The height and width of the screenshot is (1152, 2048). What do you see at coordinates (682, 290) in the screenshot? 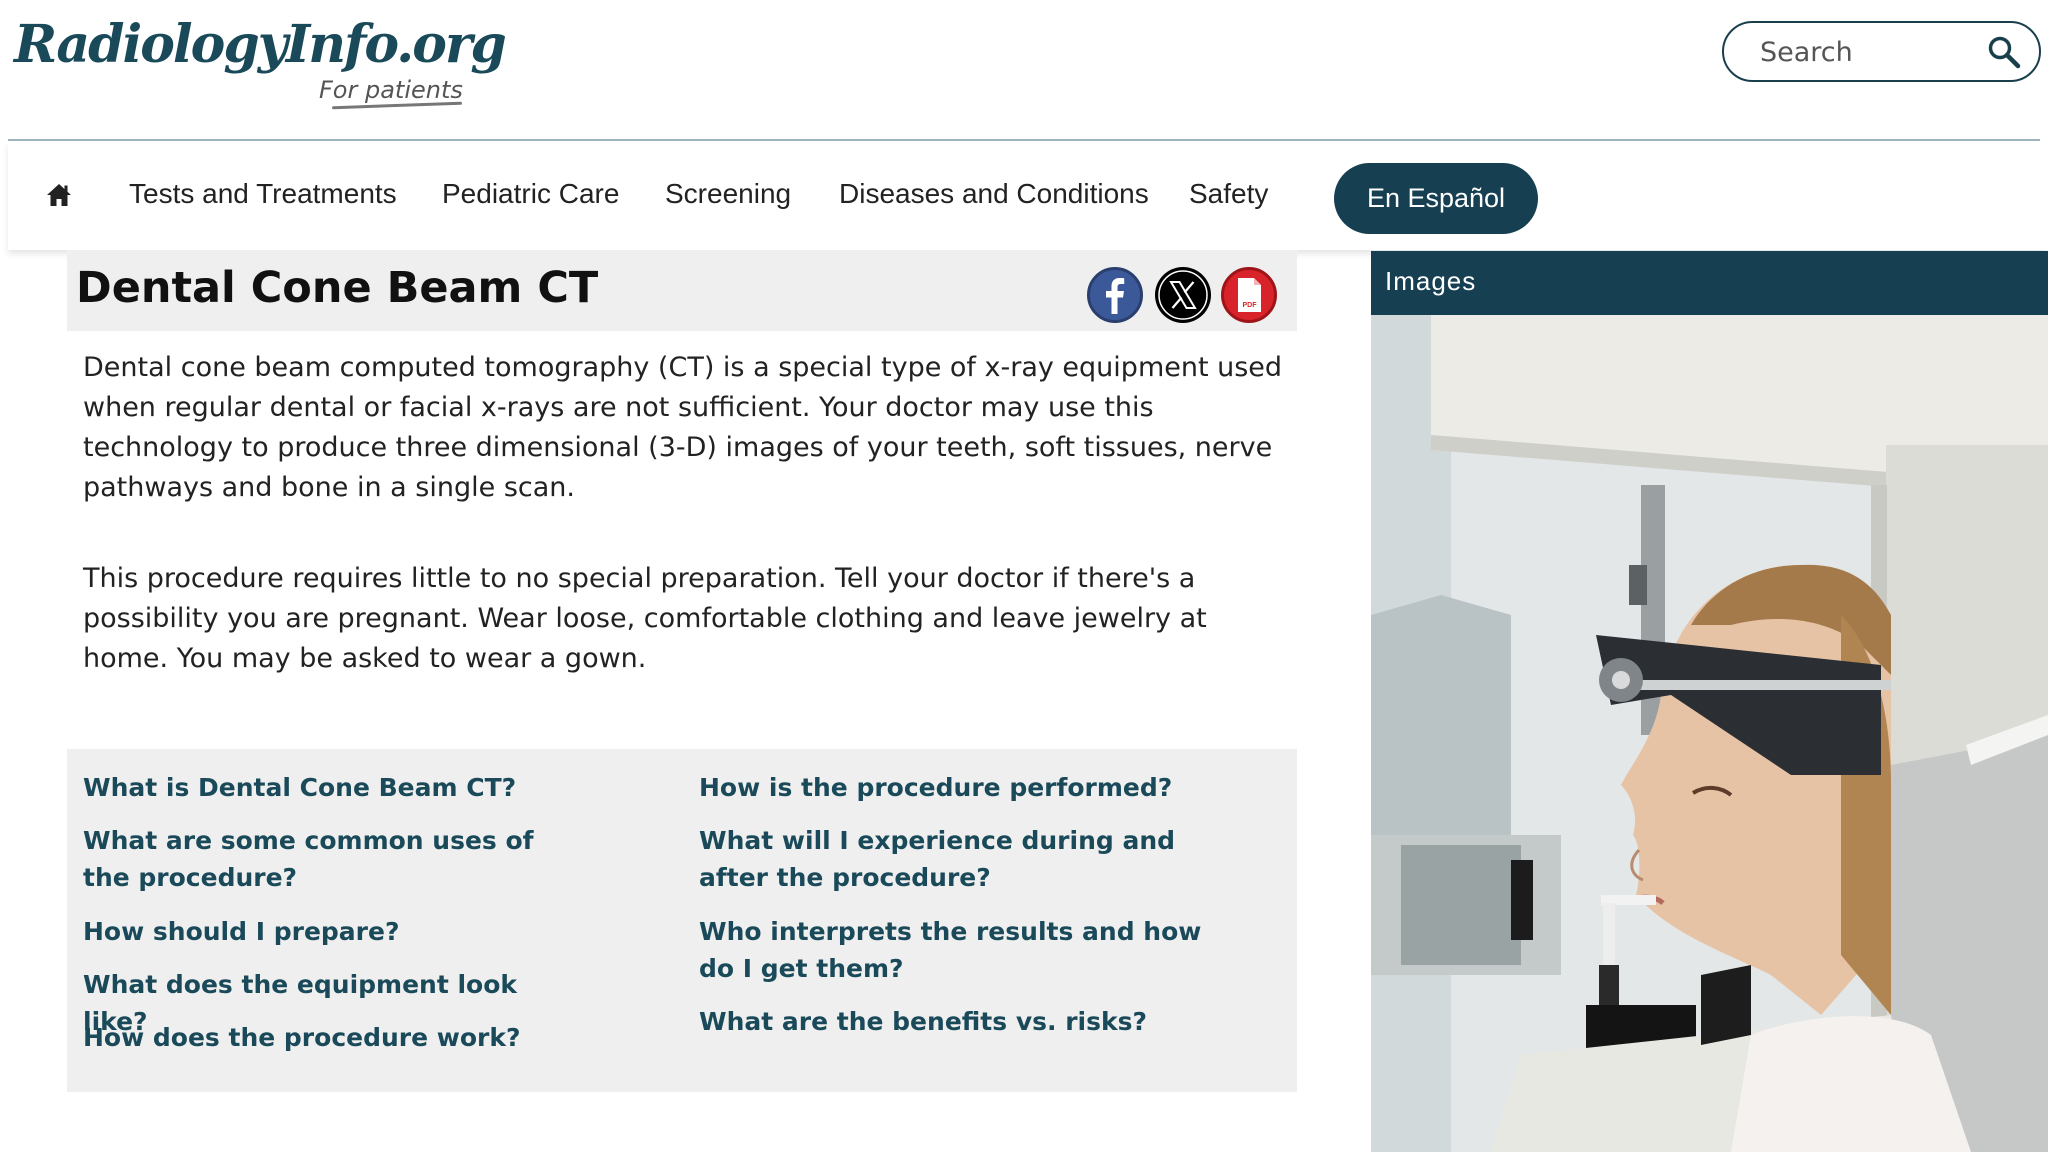
I see `title-bar: Dental Cone Beam CT PDF` at bounding box center [682, 290].